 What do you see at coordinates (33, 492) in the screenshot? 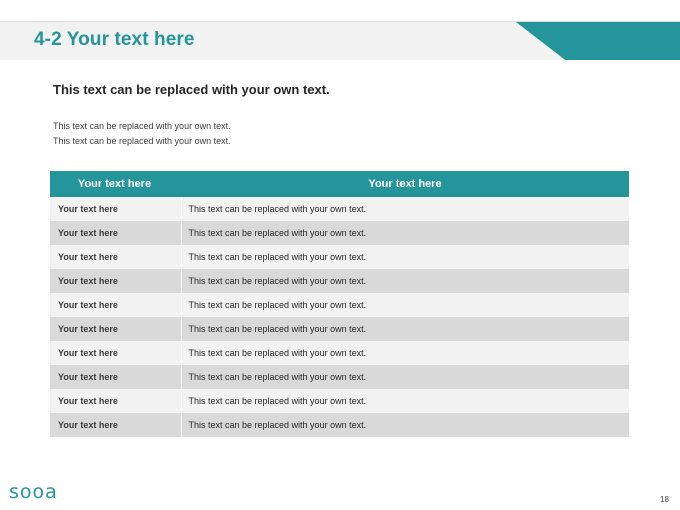
I see `brand-logo: sooa` at bounding box center [33, 492].